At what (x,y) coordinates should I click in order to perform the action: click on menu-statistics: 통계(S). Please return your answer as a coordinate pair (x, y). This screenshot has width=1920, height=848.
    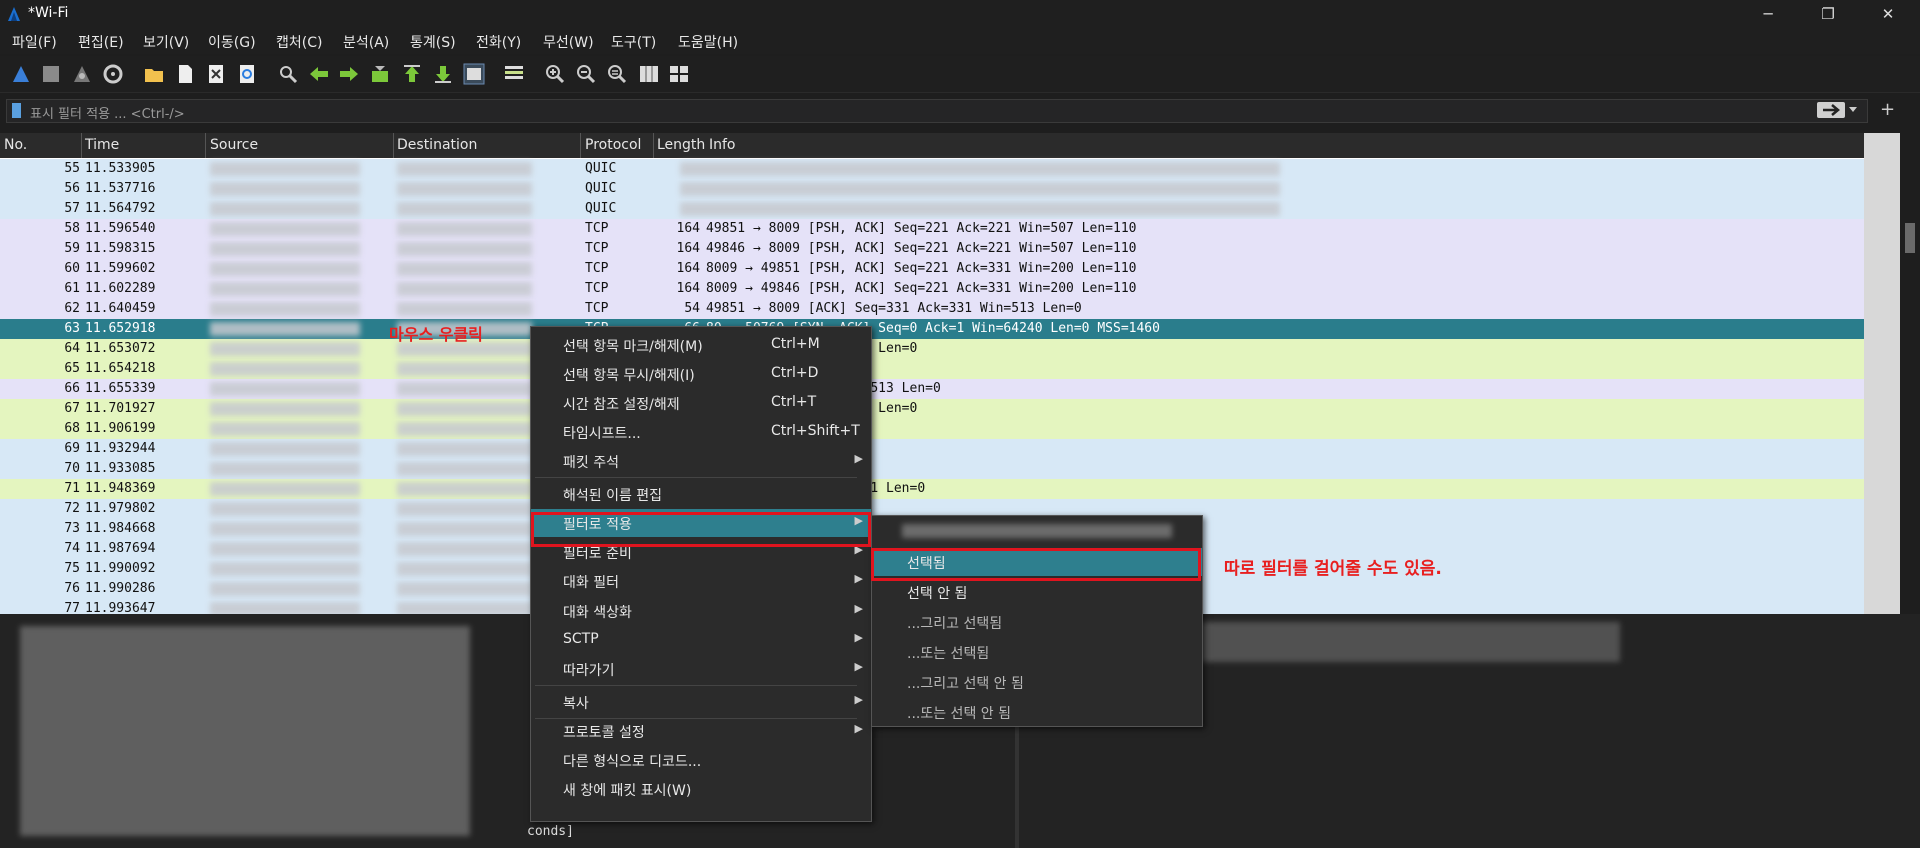
    Looking at the image, I should click on (433, 42).